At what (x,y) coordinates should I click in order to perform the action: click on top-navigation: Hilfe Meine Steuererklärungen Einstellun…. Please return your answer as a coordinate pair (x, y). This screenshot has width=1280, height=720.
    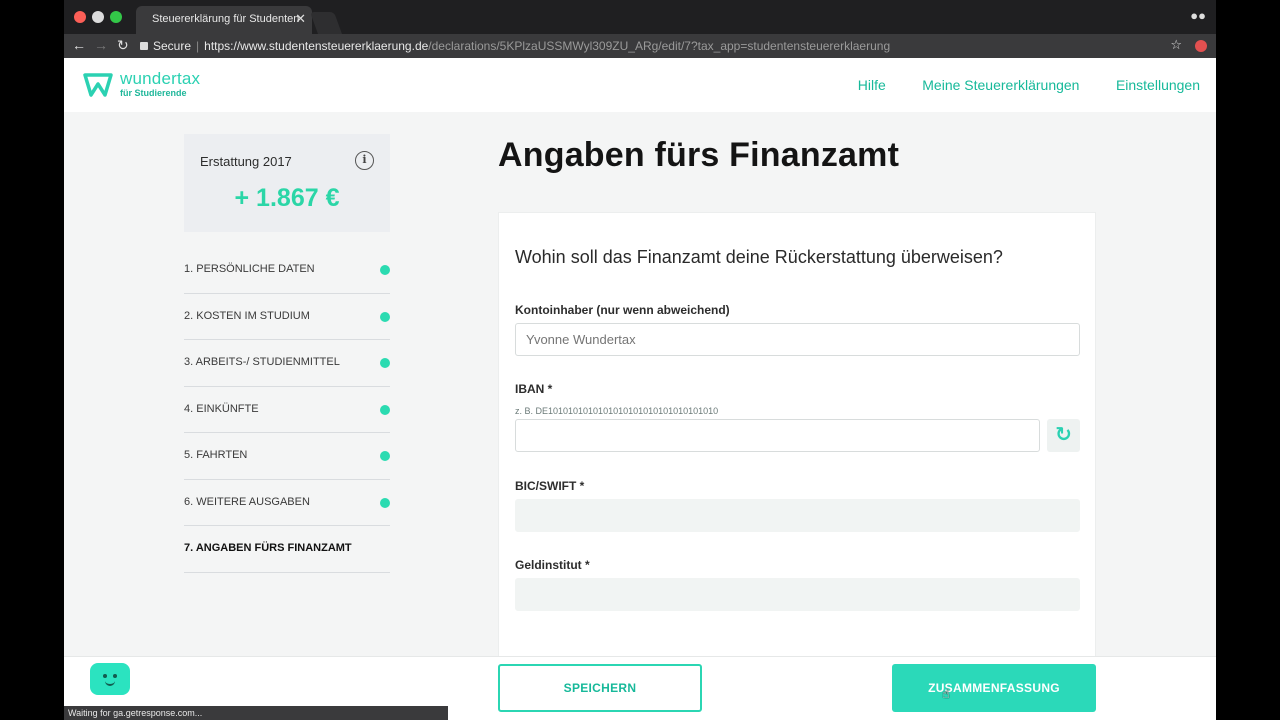
    Looking at the image, I should click on (1013, 86).